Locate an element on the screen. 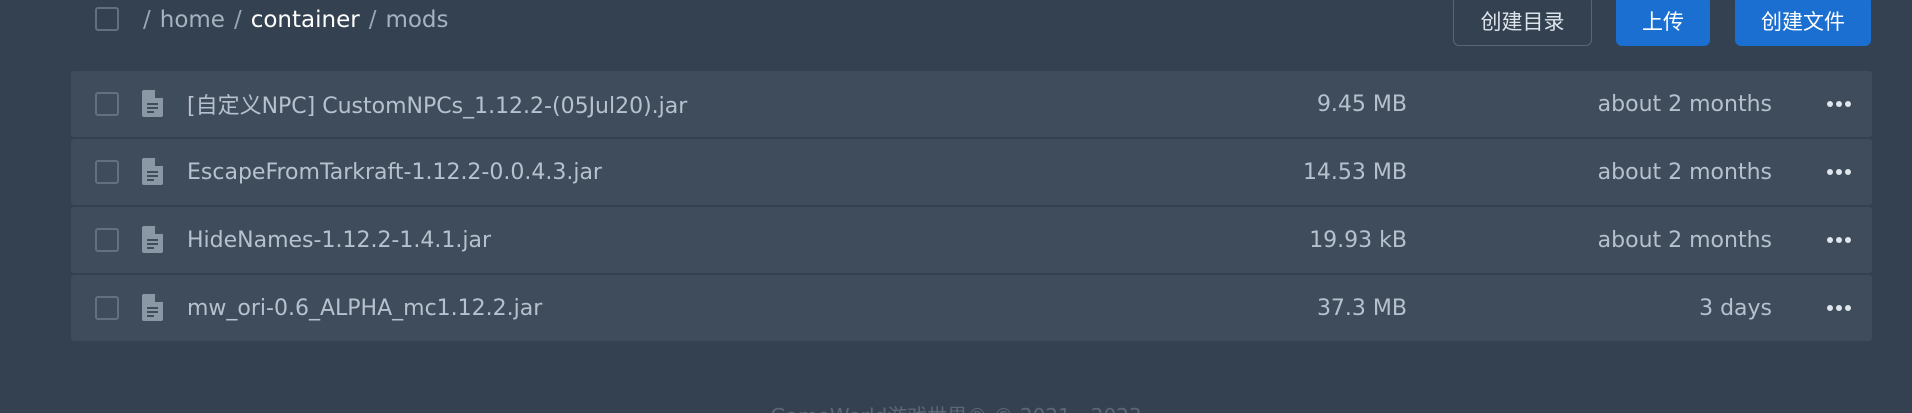 This screenshot has width=1912, height=413. file-toolbar: / home / container / mods 创建目录 上传 创建文件 is located at coordinates (956, 27).